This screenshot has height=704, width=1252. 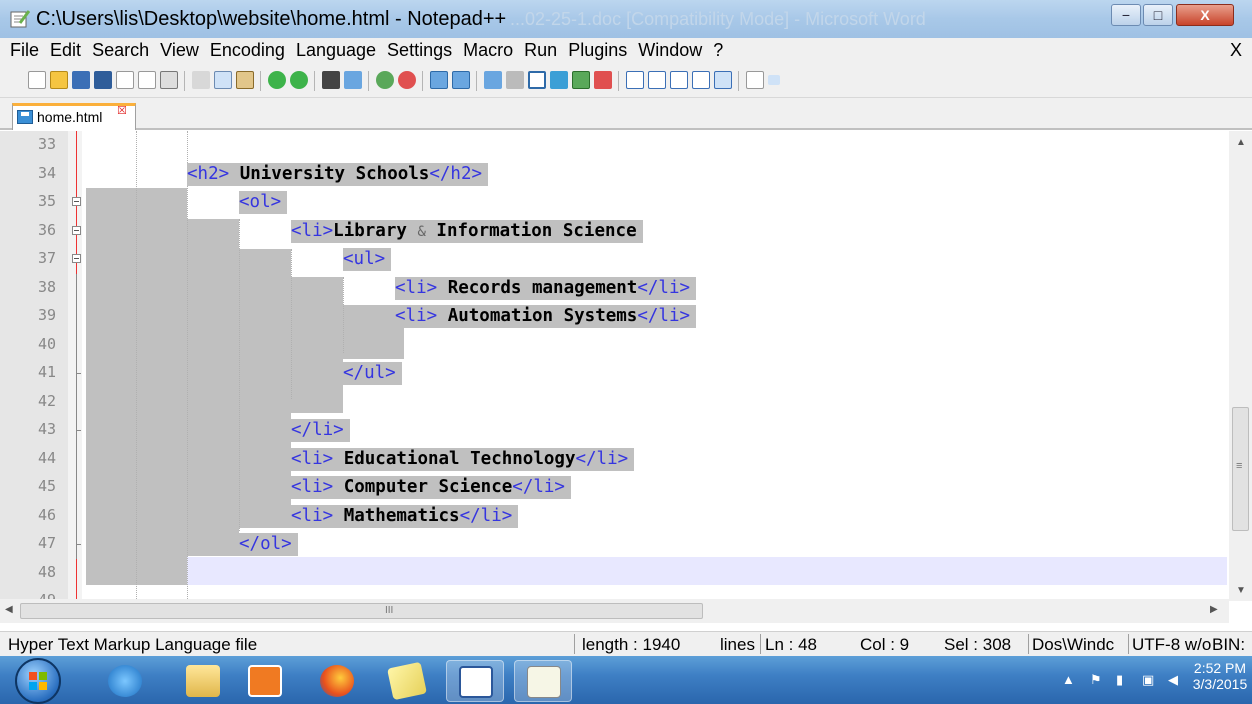 I want to click on new-file-icon, so click(x=37, y=80).